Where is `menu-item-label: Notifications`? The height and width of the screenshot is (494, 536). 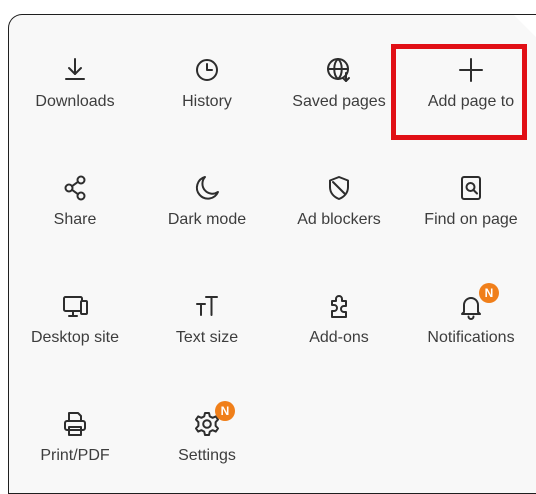 menu-item-label: Notifications is located at coordinates (471, 337).